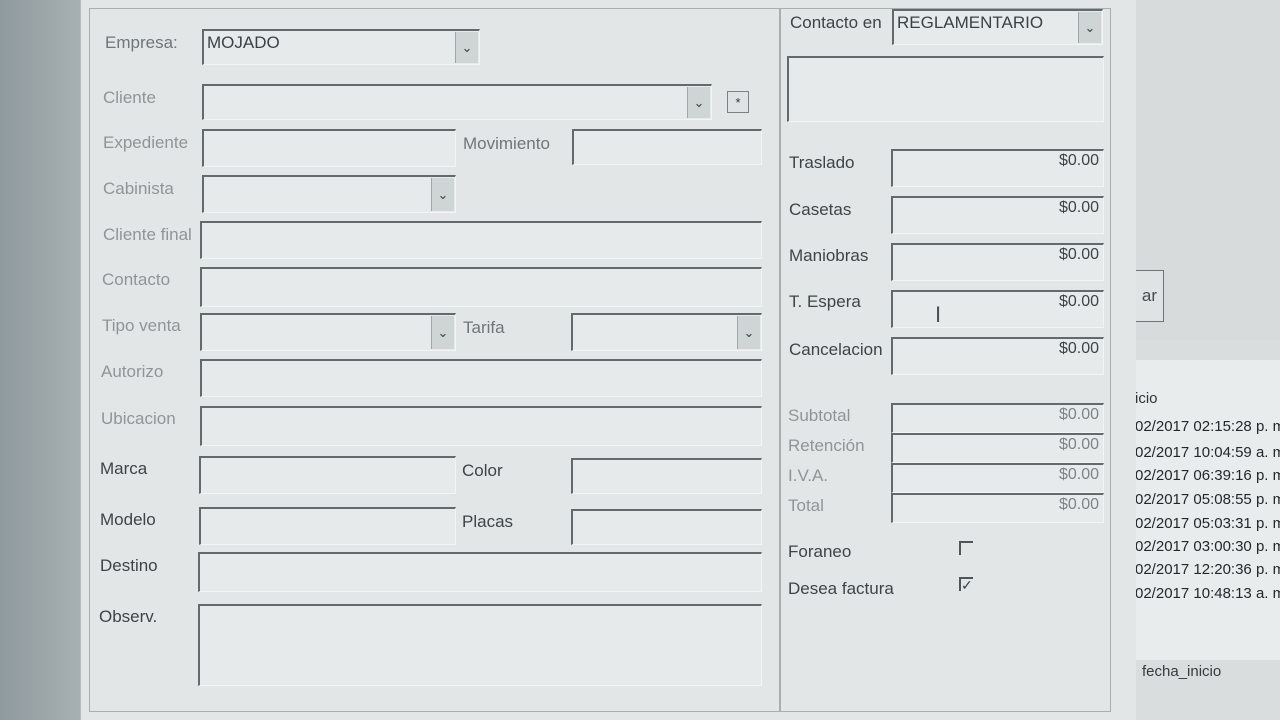  I want to click on t-espera-field: $0.00, so click(997, 309).